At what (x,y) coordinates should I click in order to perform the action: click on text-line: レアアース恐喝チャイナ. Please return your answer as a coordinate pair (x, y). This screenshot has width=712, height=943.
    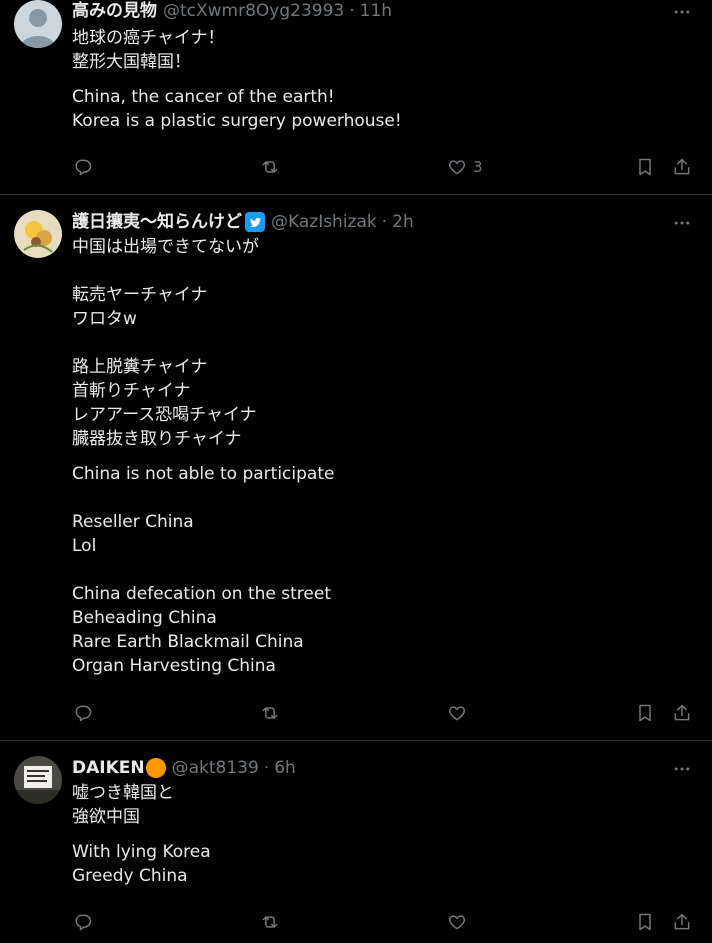
    Looking at the image, I should click on (164, 415).